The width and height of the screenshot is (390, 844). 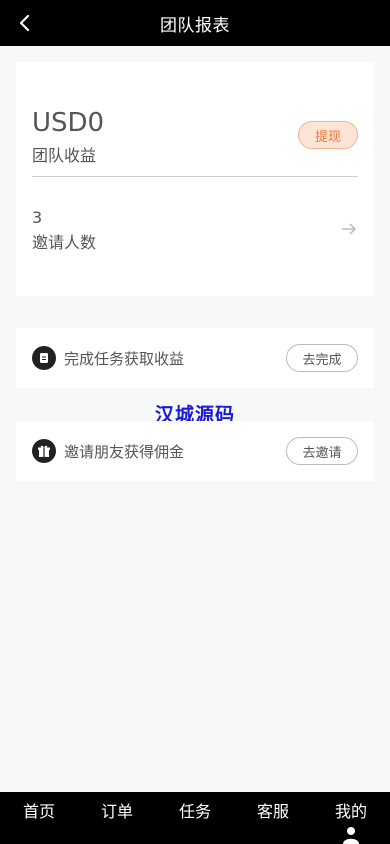 I want to click on top-bar: 团队报表, so click(x=195, y=23).